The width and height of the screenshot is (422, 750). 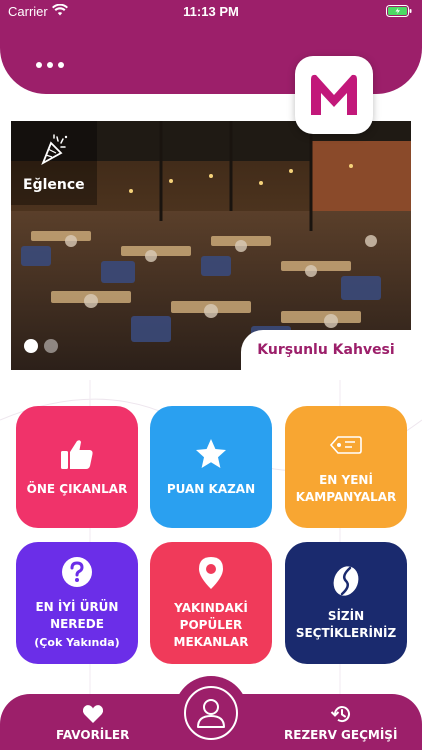 I want to click on nav-history-label: REZERV GEÇMİŞİ, so click(x=341, y=735).